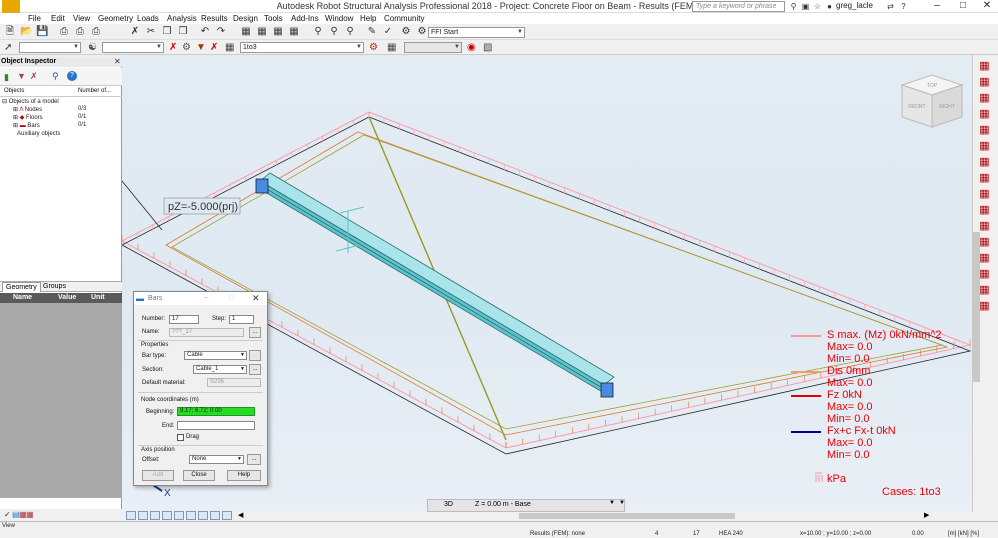  Describe the element at coordinates (476, 32) in the screenshot. I see `layout-combo: FFI Start ▼` at that location.